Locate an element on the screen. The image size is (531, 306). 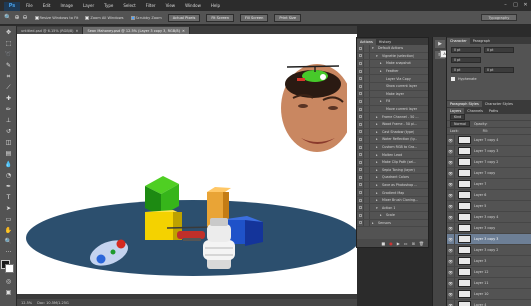
action-row: Layer Via Copy is located at coordinates (392, 79).